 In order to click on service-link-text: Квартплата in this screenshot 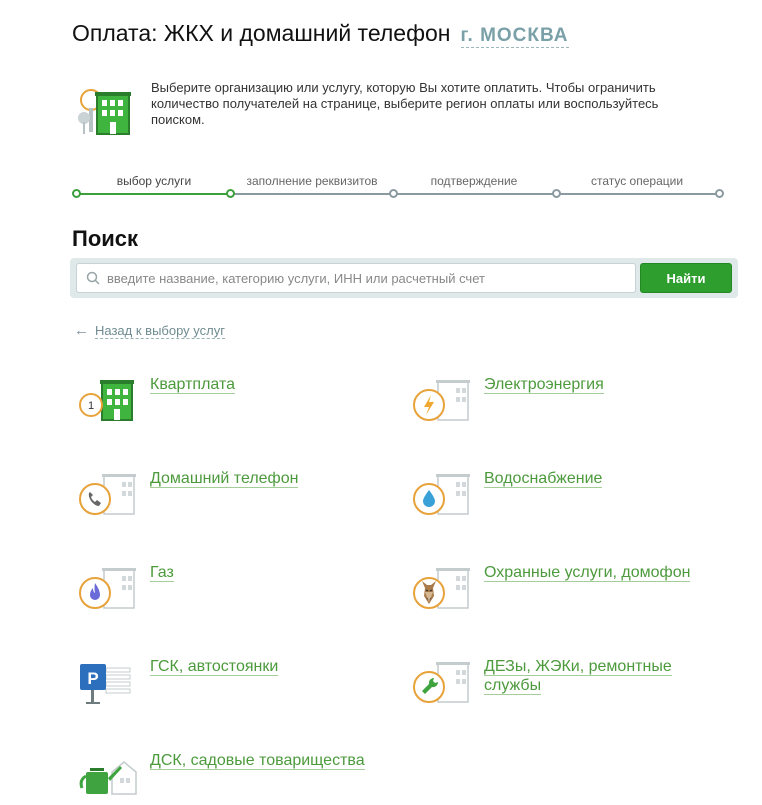, I will do `click(193, 385)`.